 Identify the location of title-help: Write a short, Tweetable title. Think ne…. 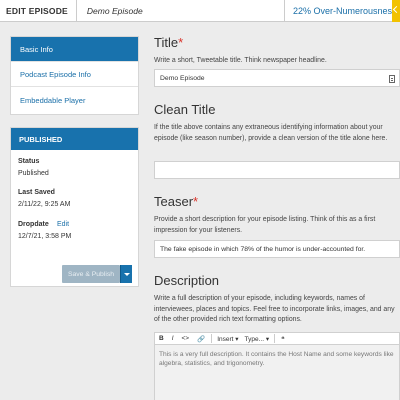
(240, 60).